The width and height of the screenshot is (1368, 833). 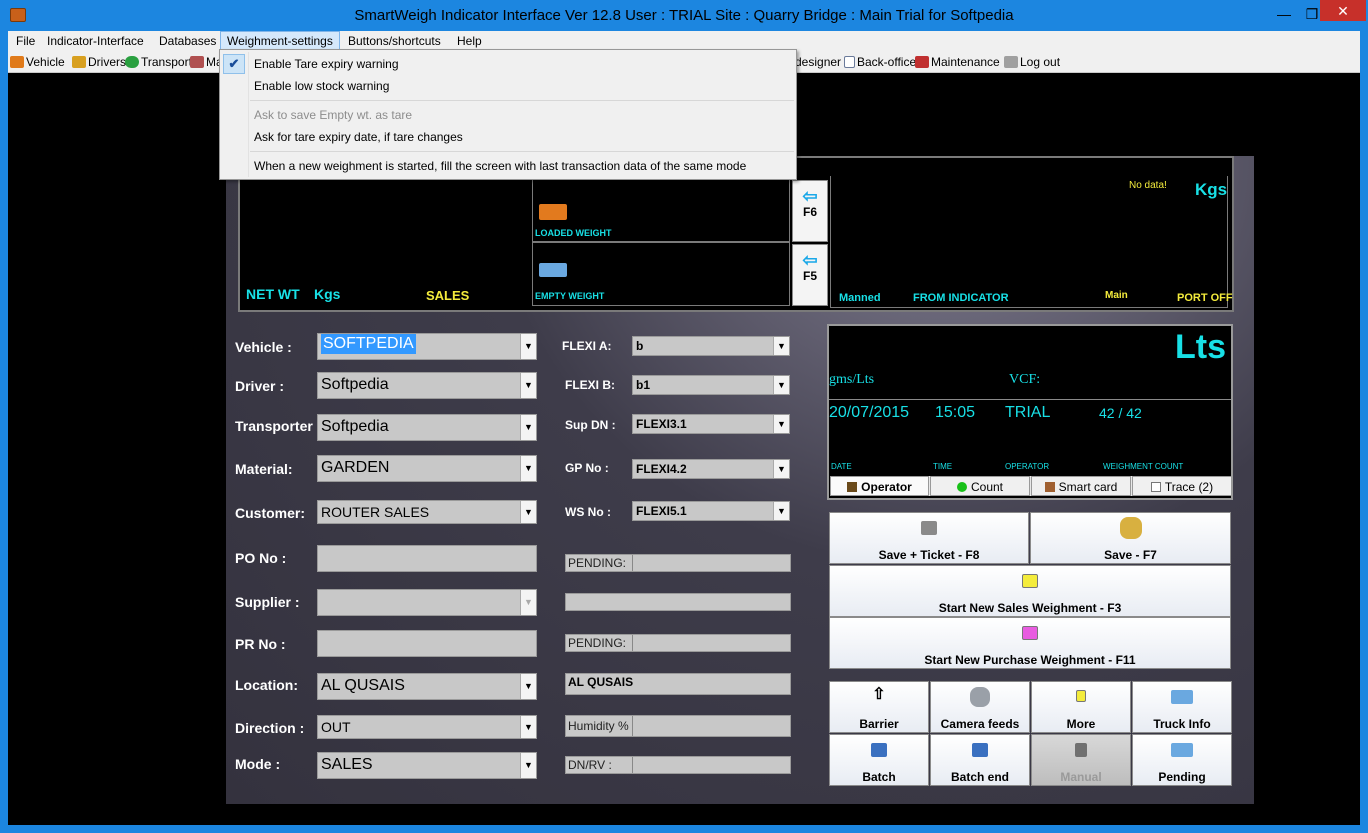 What do you see at coordinates (1155, 487) in the screenshot?
I see `trace-icon` at bounding box center [1155, 487].